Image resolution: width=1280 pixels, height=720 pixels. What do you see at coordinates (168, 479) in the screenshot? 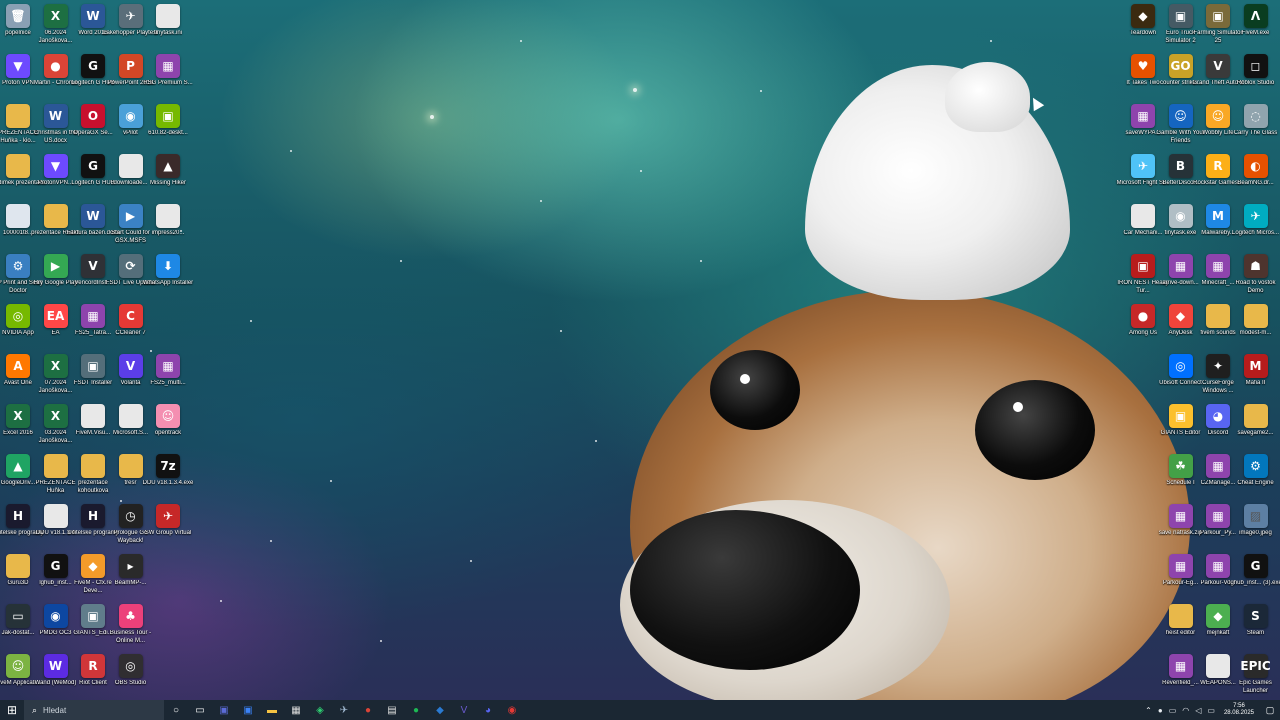
I see `desktop-icon: 7z DDU v18.1.3.4.exe` at bounding box center [168, 479].